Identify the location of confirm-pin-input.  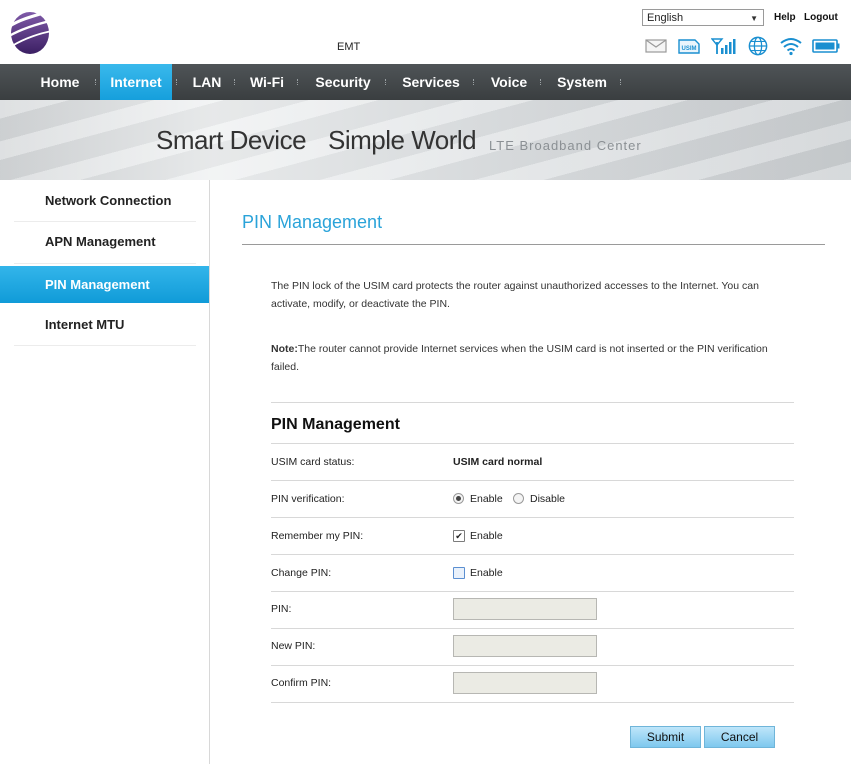
(525, 683).